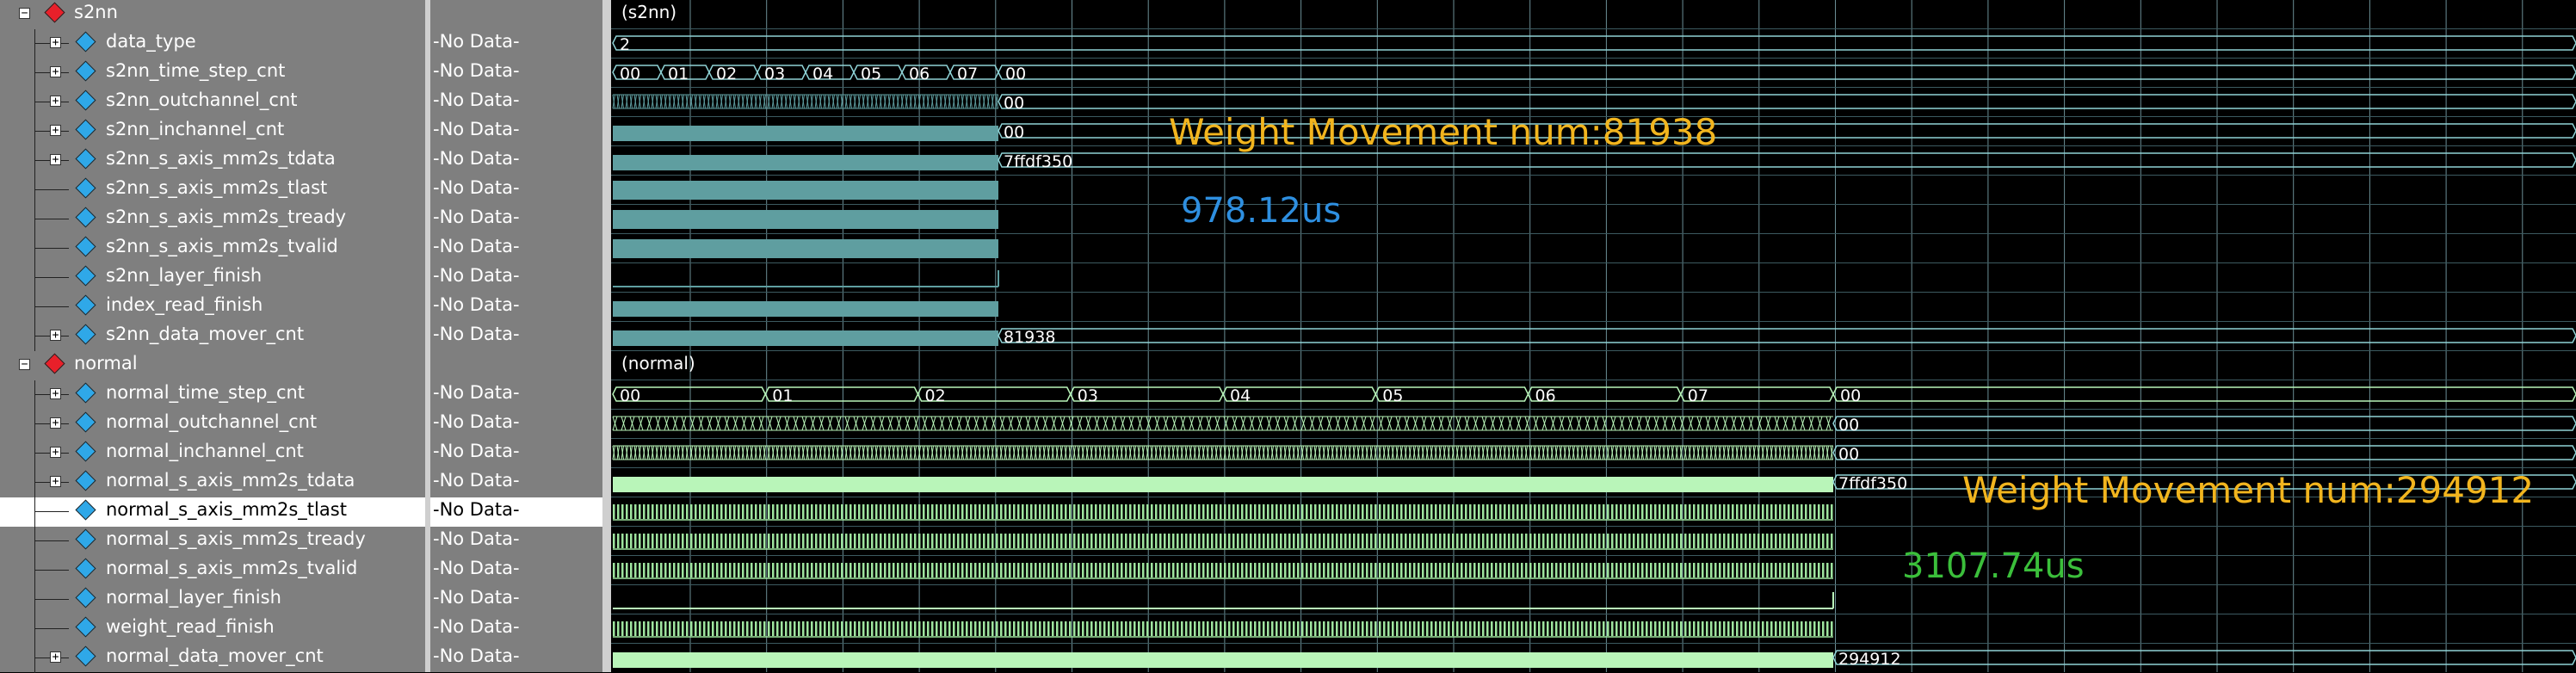 Image resolution: width=2576 pixels, height=673 pixels. I want to click on signal-row-s2nn_outchannel_cnt: + s2nn_outchannel_cnt, so click(215, 103).